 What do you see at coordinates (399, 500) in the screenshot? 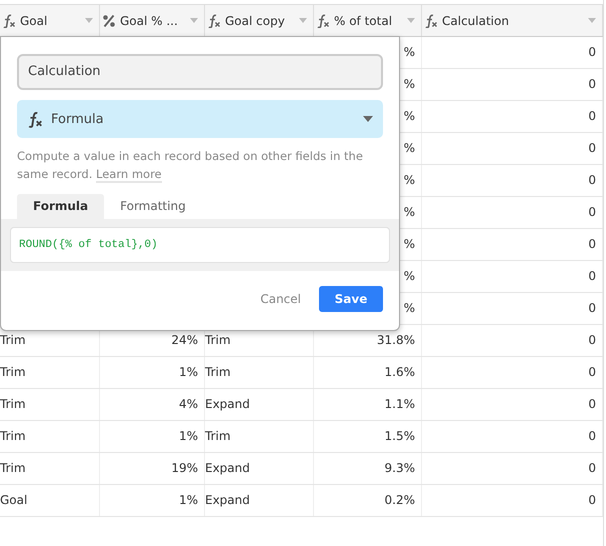
I see `table-cell: 0.2%` at bounding box center [399, 500].